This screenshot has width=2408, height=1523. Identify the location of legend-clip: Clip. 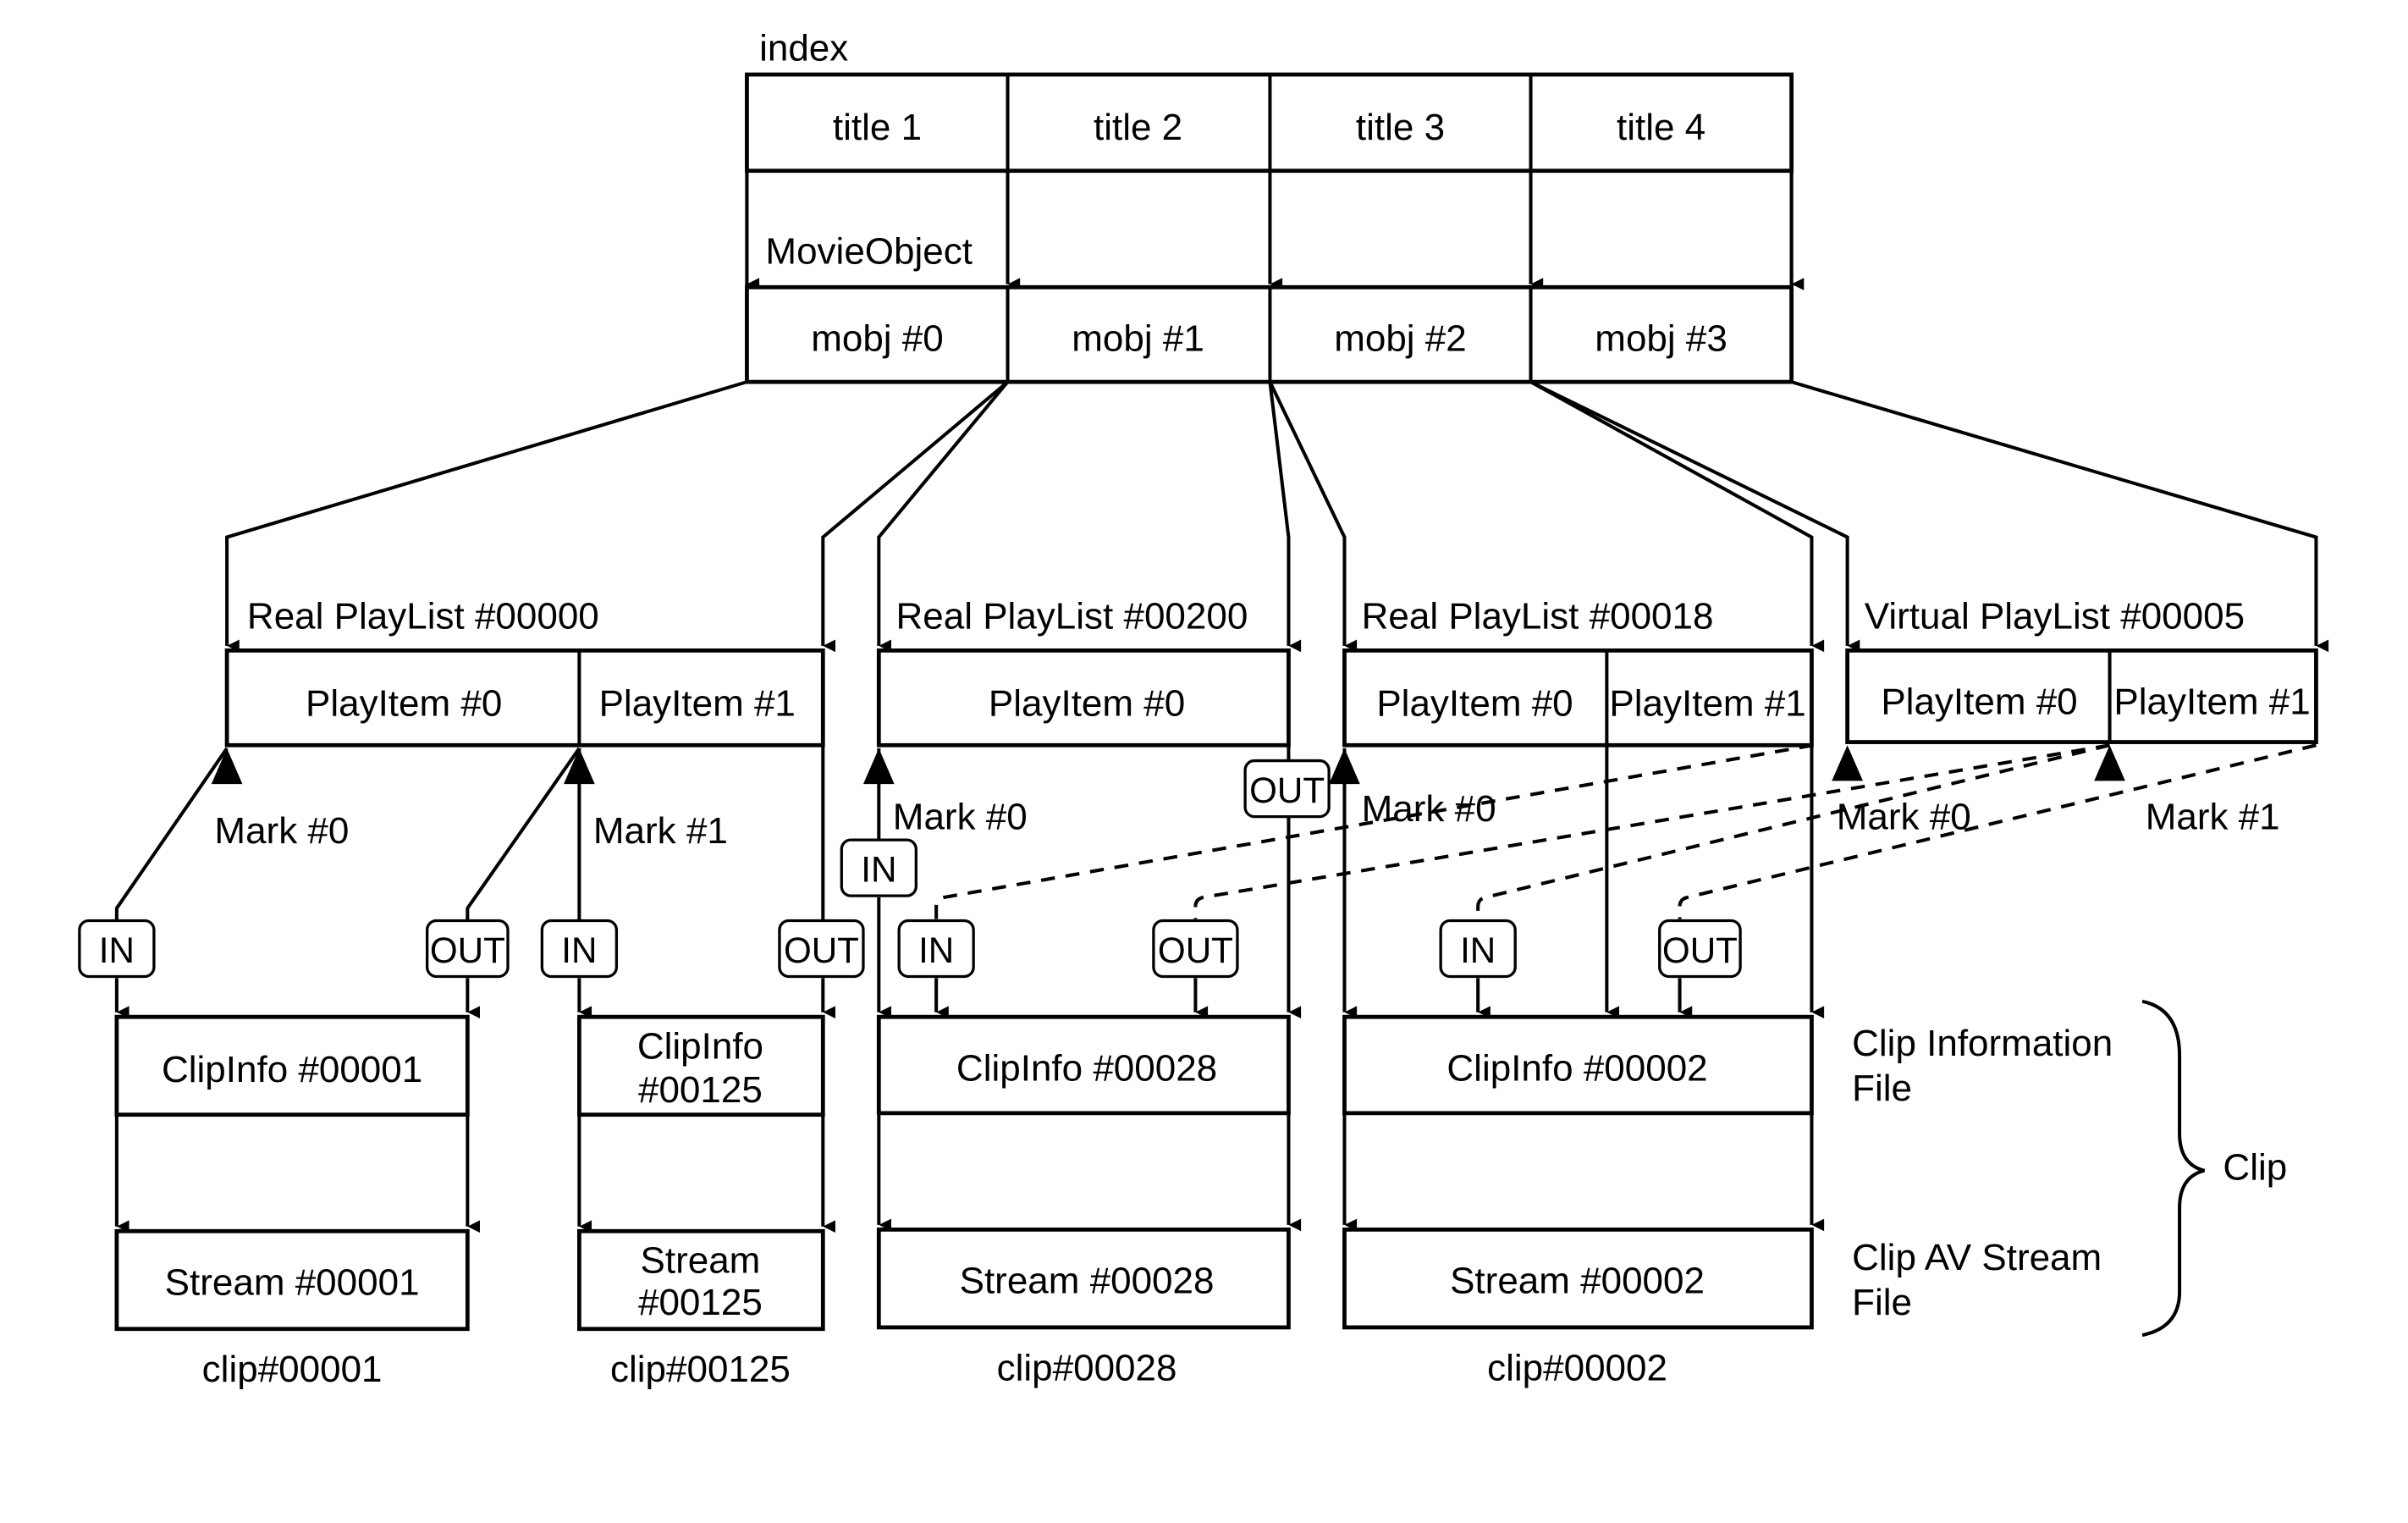
(2255, 1168).